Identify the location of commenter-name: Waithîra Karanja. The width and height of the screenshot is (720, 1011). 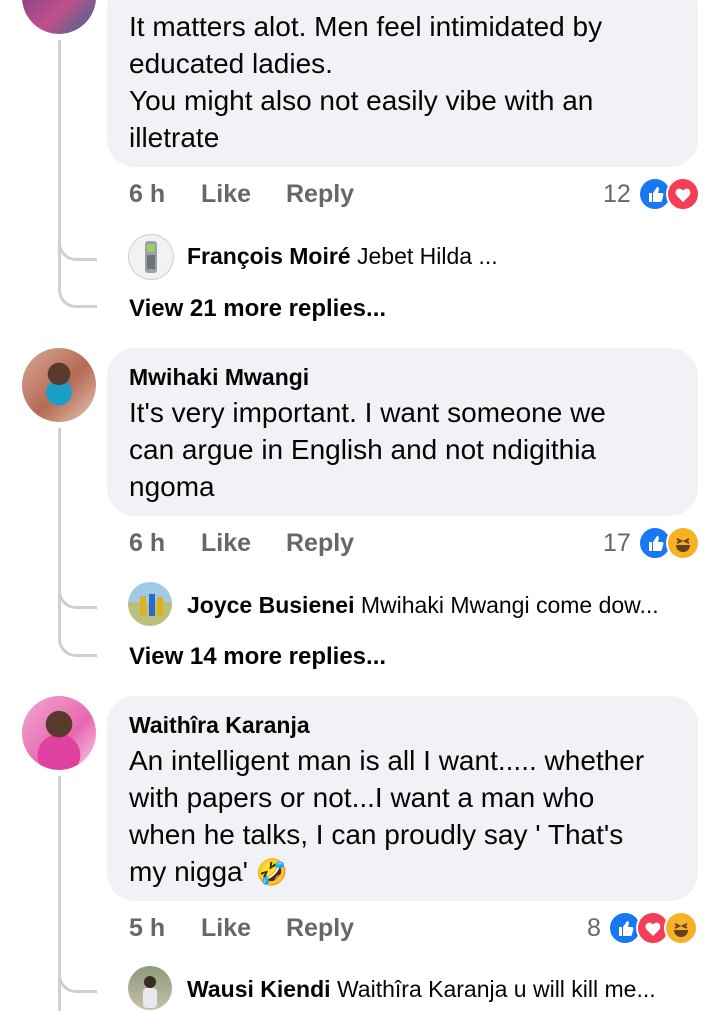
(219, 725).